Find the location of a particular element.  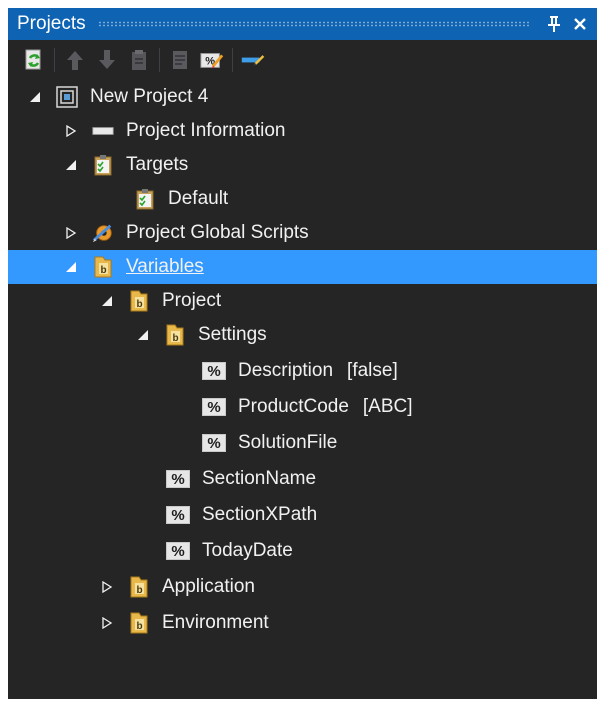

tree-node-label: Default is located at coordinates (198, 198).